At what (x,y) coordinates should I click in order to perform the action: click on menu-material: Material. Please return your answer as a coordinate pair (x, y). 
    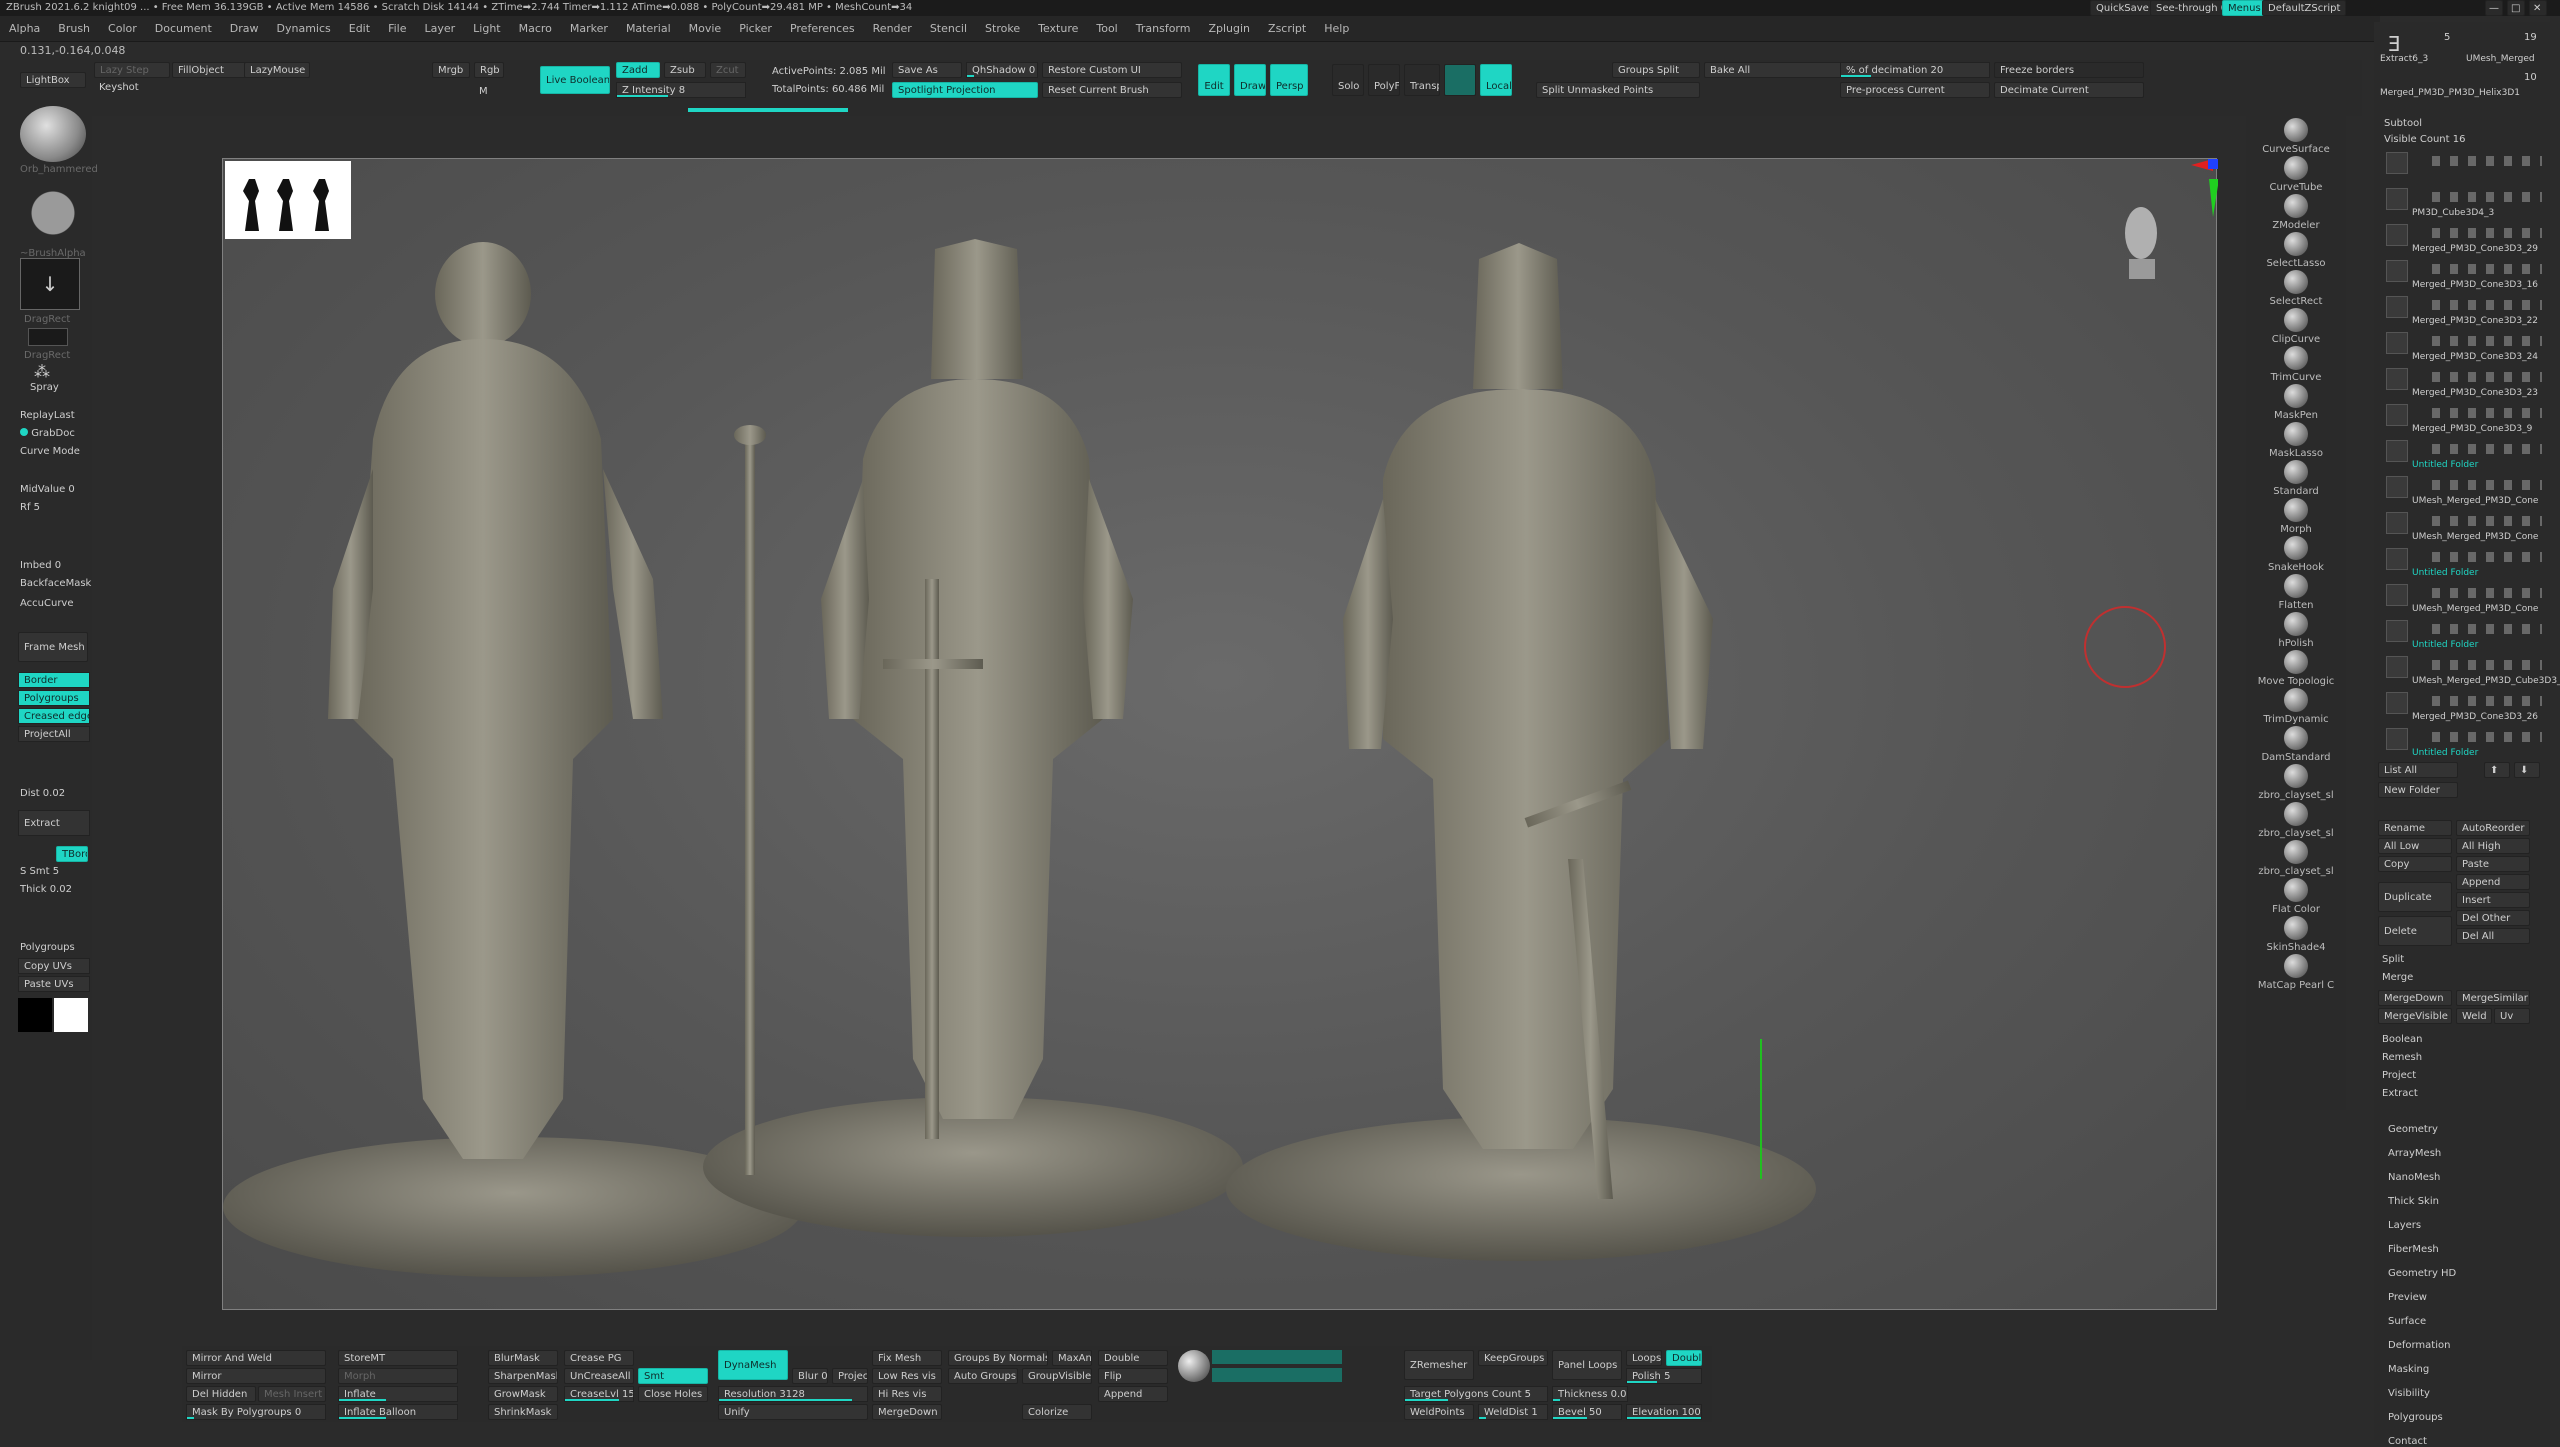
    Looking at the image, I should click on (648, 29).